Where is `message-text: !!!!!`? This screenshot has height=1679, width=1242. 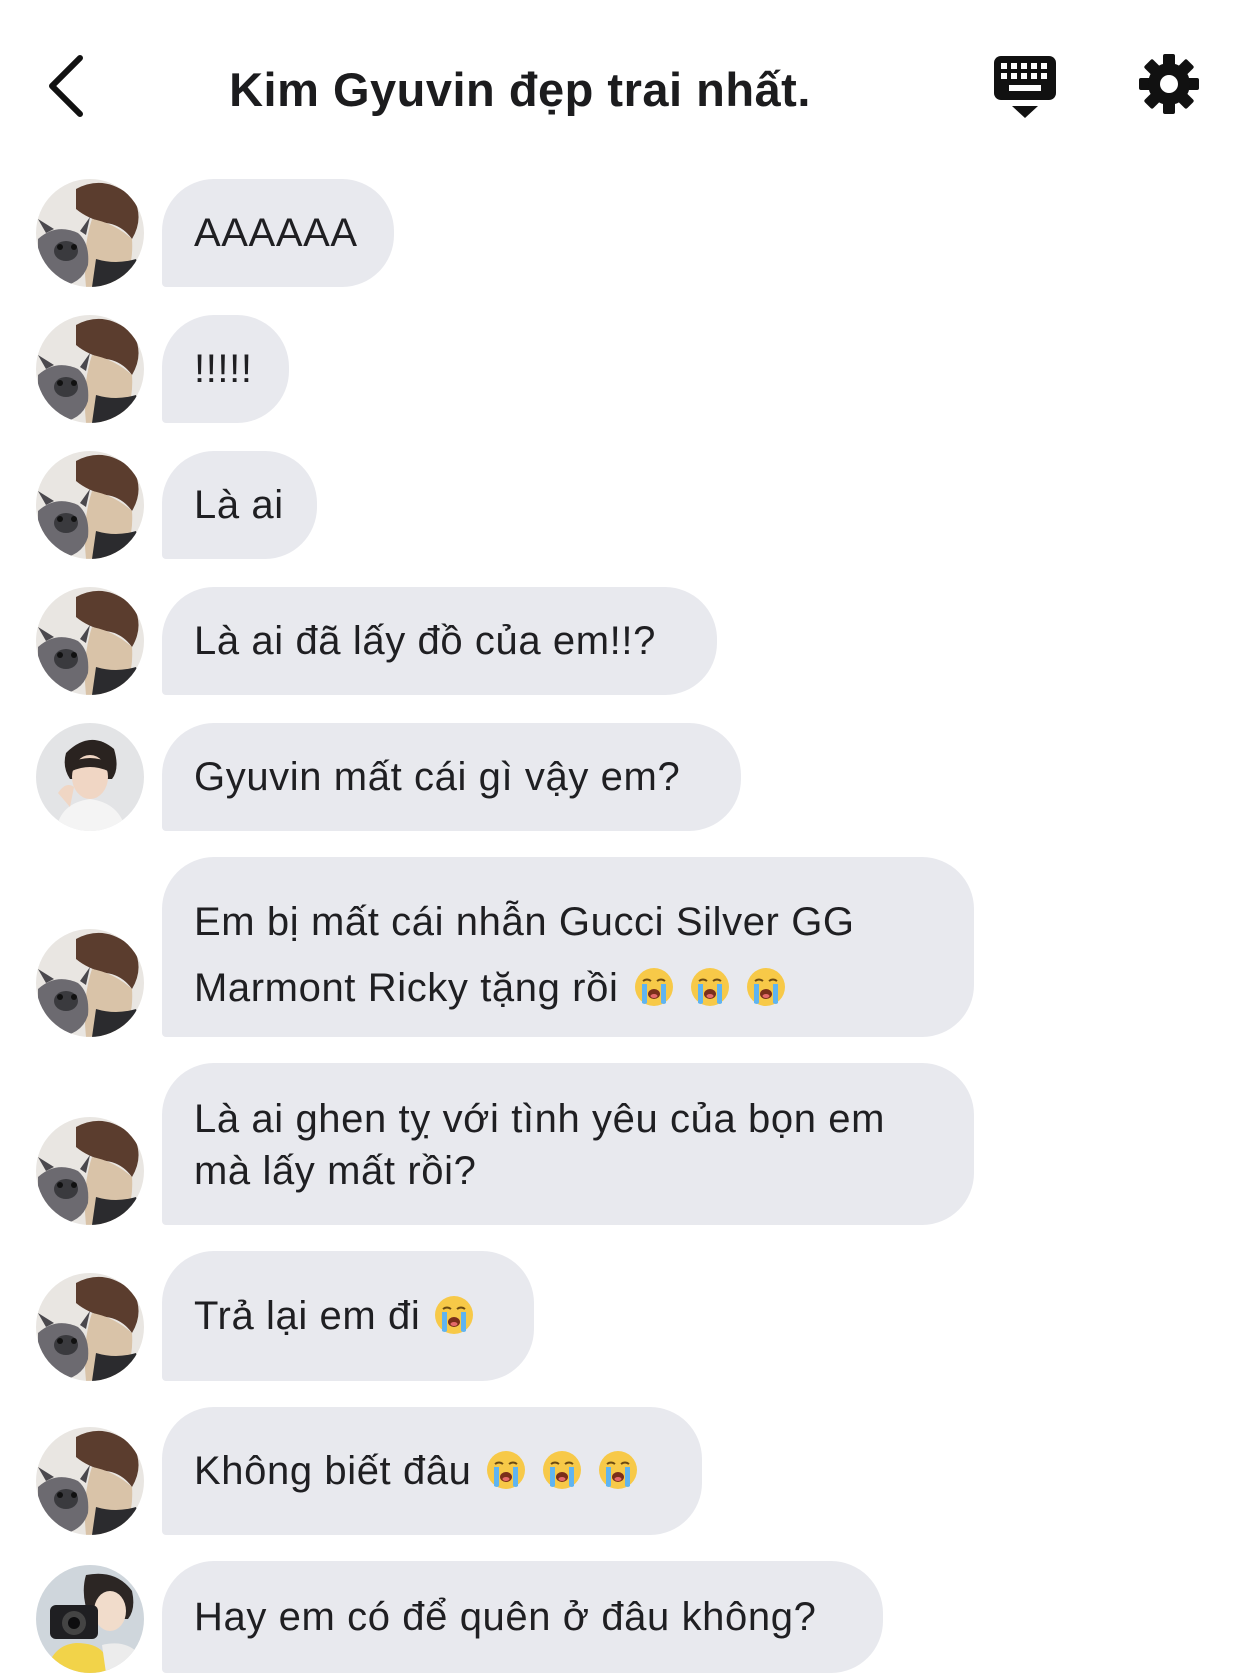 message-text: !!!!! is located at coordinates (223, 369).